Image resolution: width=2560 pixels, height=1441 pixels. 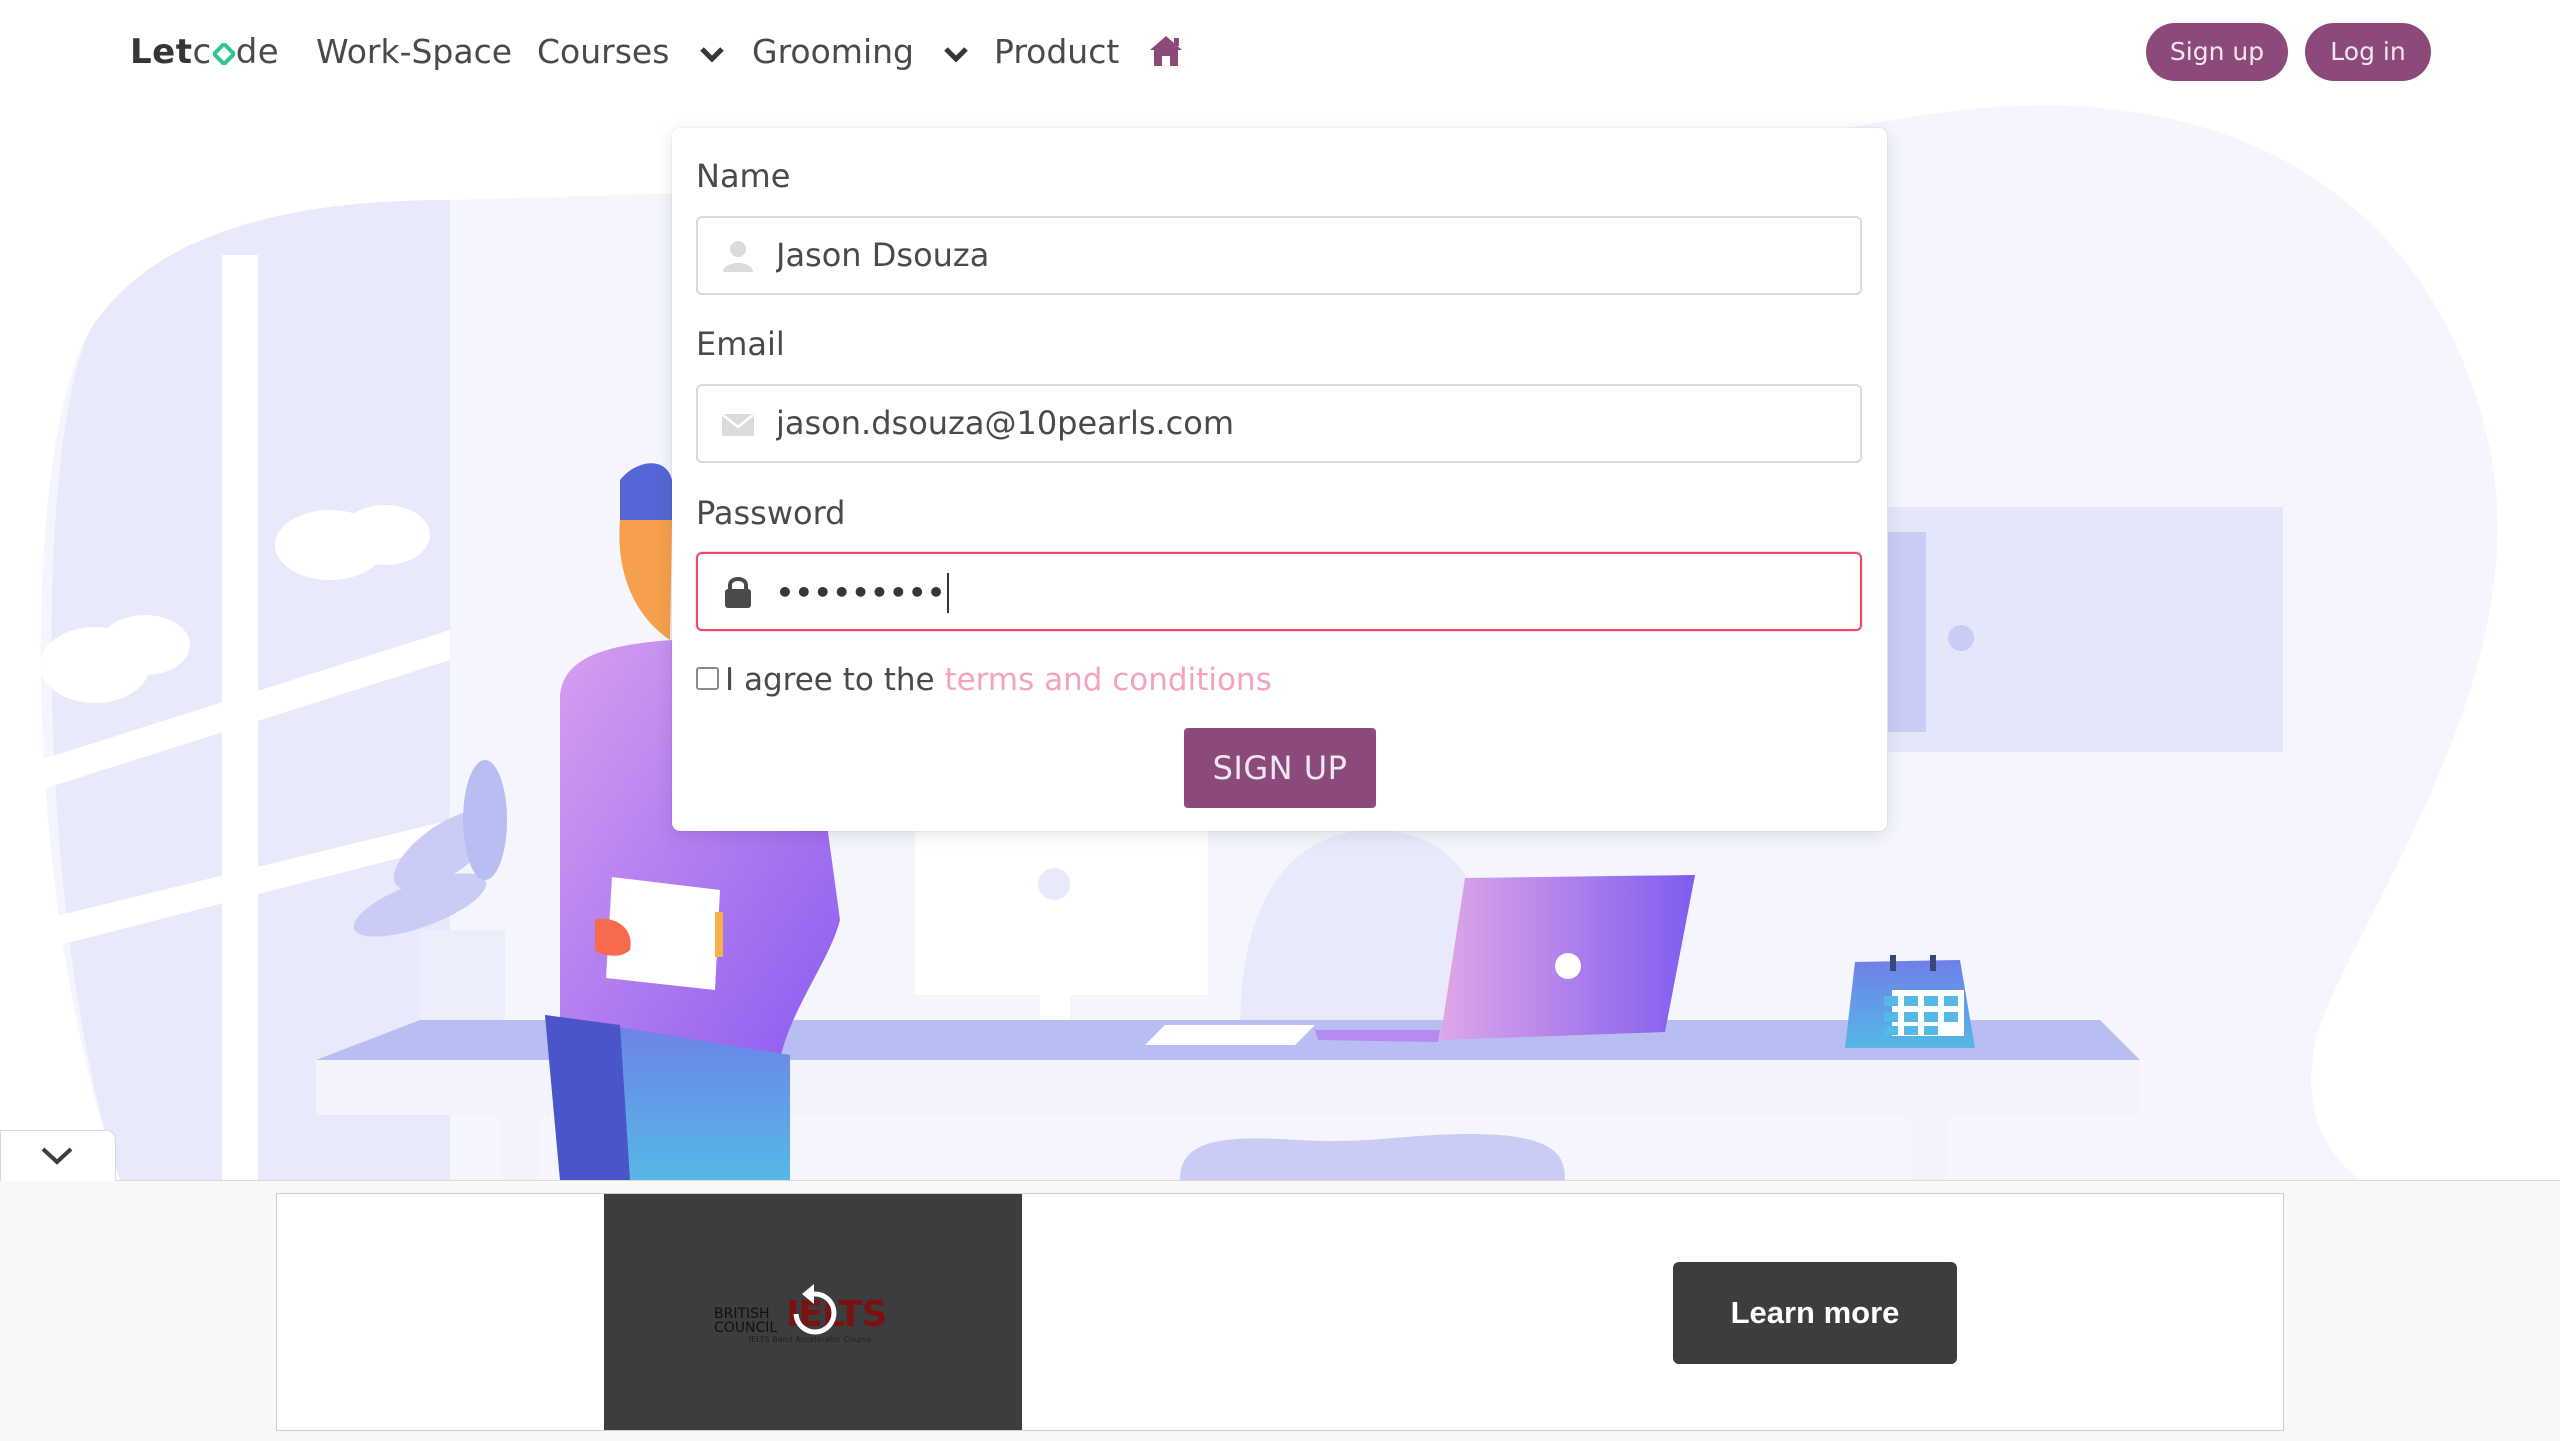 I want to click on password-label: Password, so click(x=771, y=513).